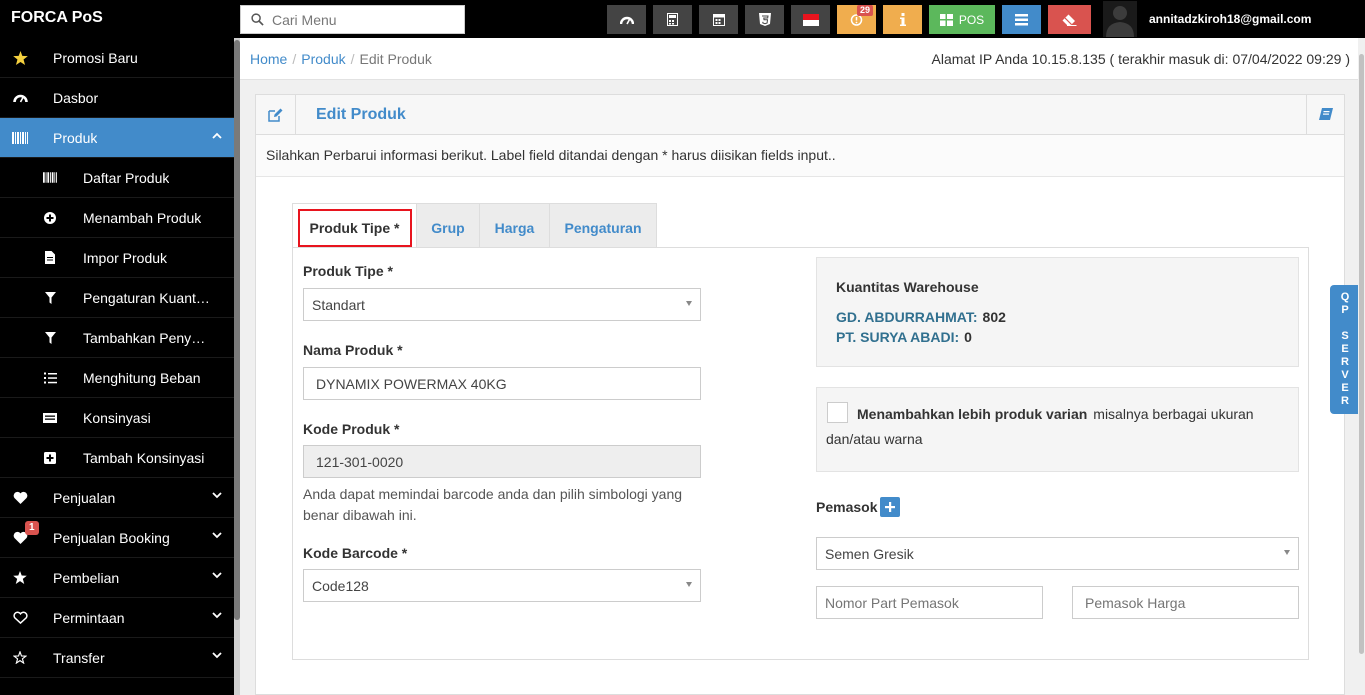 Image resolution: width=1365 pixels, height=695 pixels. I want to click on supplier-price-input, so click(1185, 602).